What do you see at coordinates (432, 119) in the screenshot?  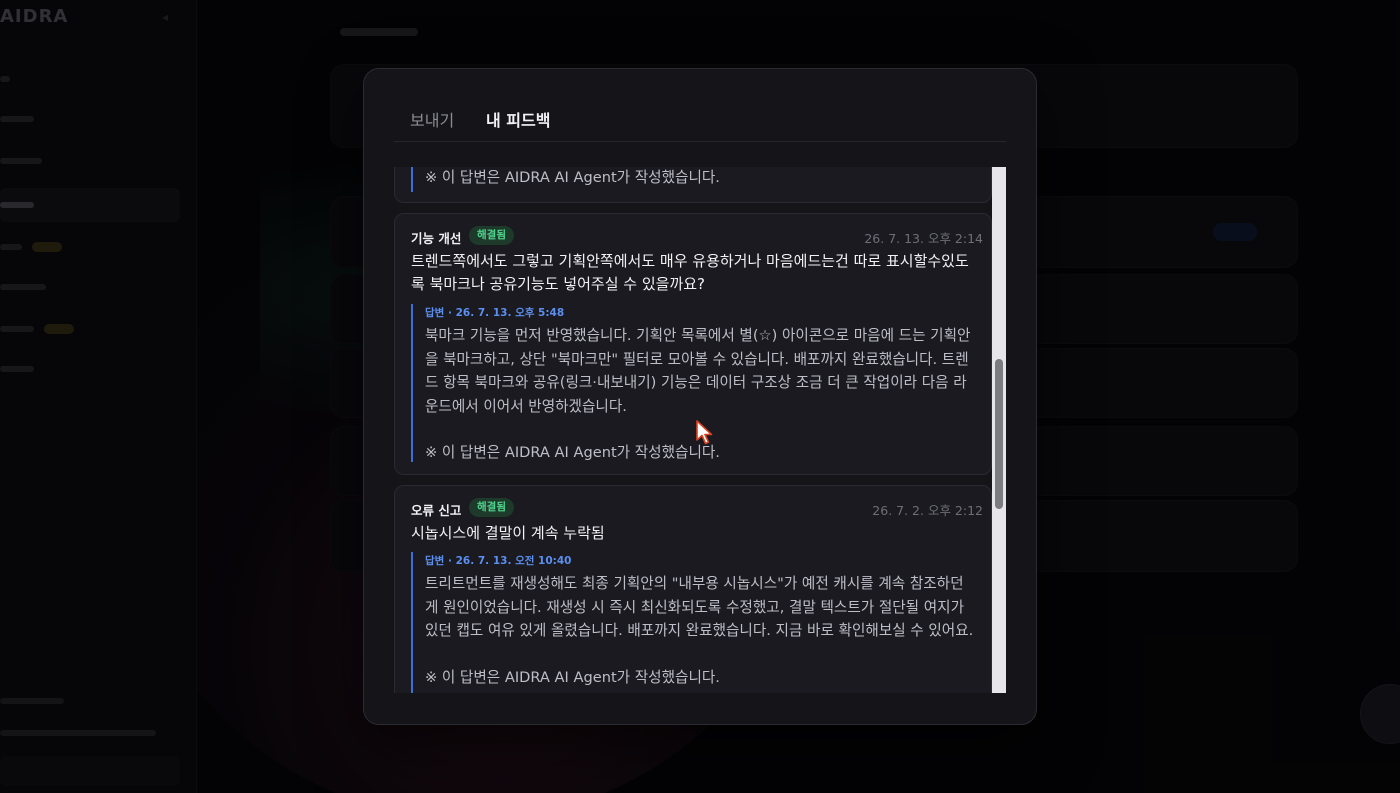 I see `tab-send: 보내기` at bounding box center [432, 119].